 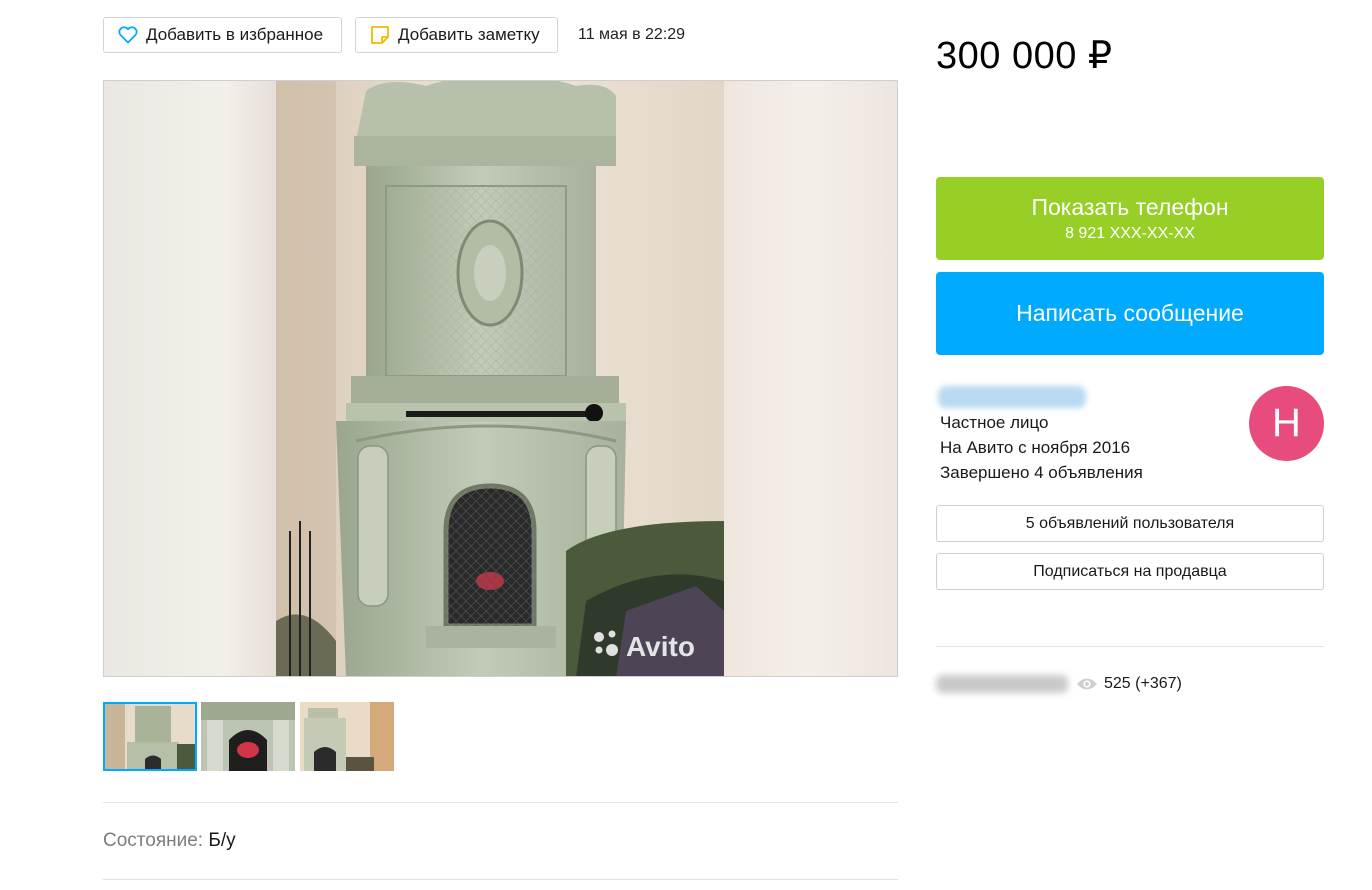 What do you see at coordinates (128, 35) in the screenshot?
I see `heart-icon` at bounding box center [128, 35].